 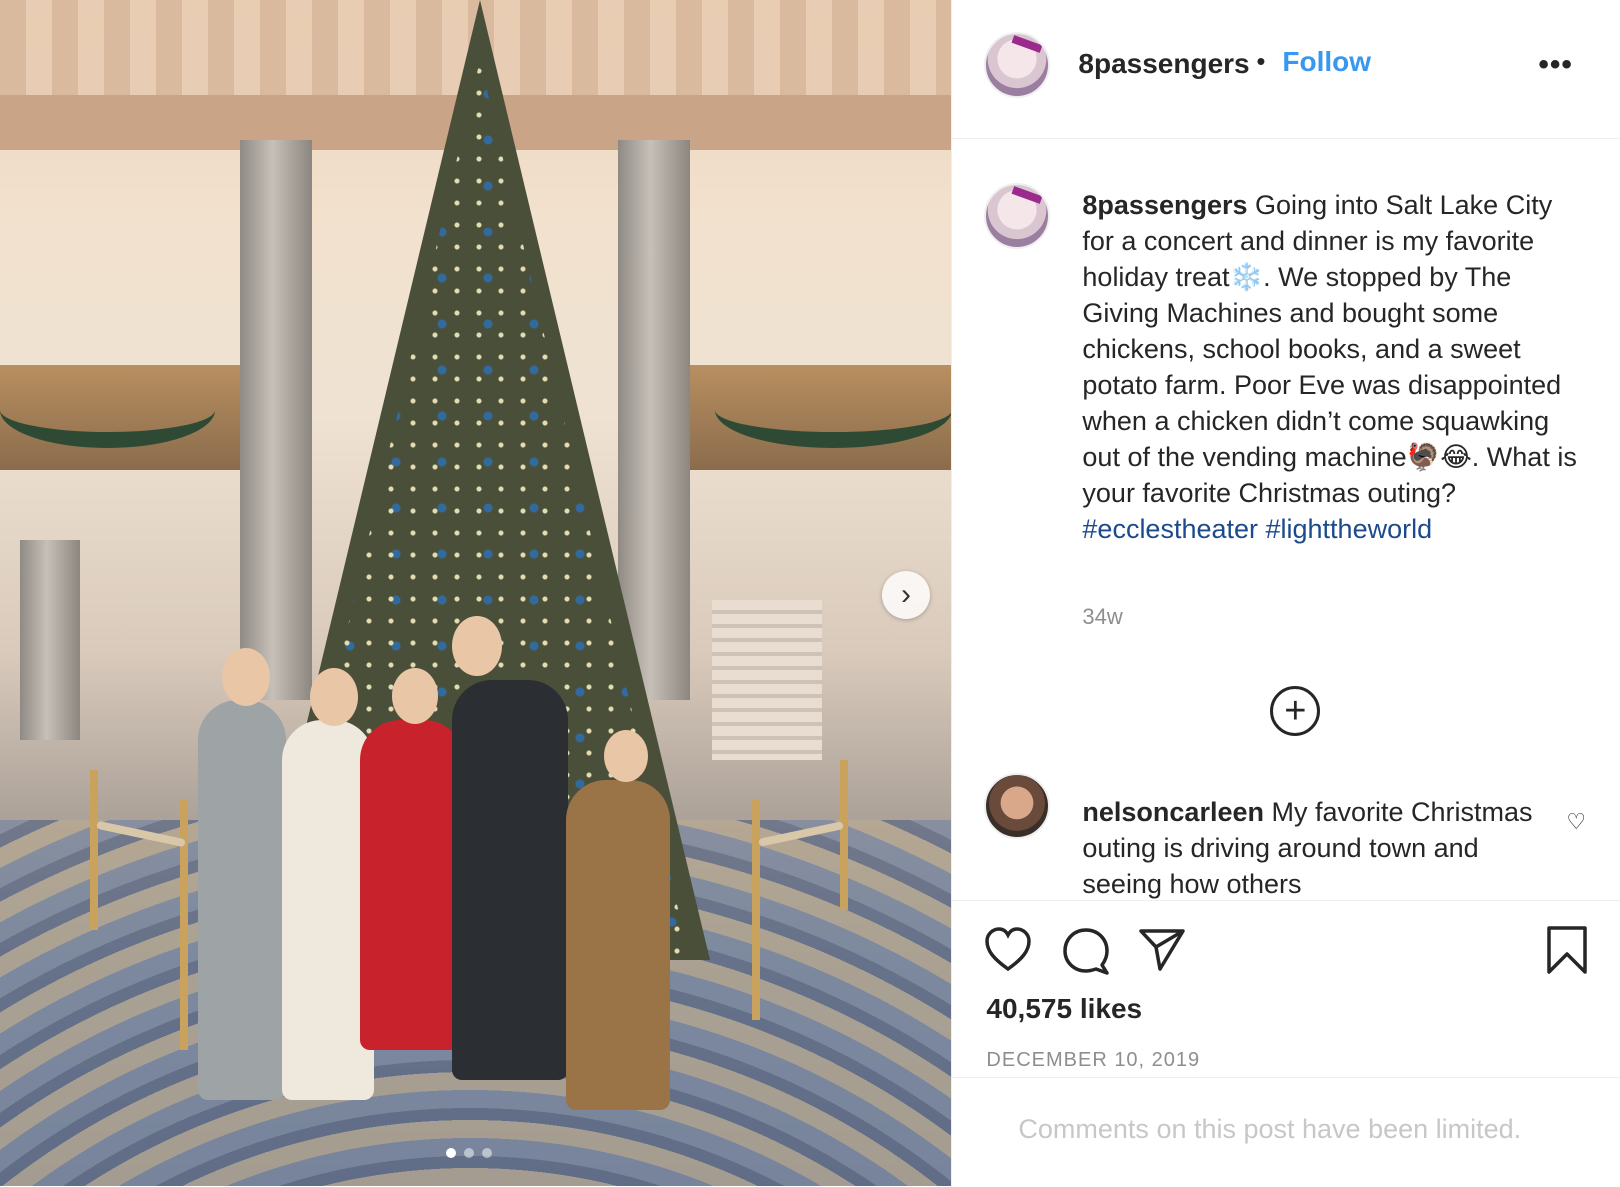 I want to click on caption-username: 8passengers, so click(x=1164, y=205).